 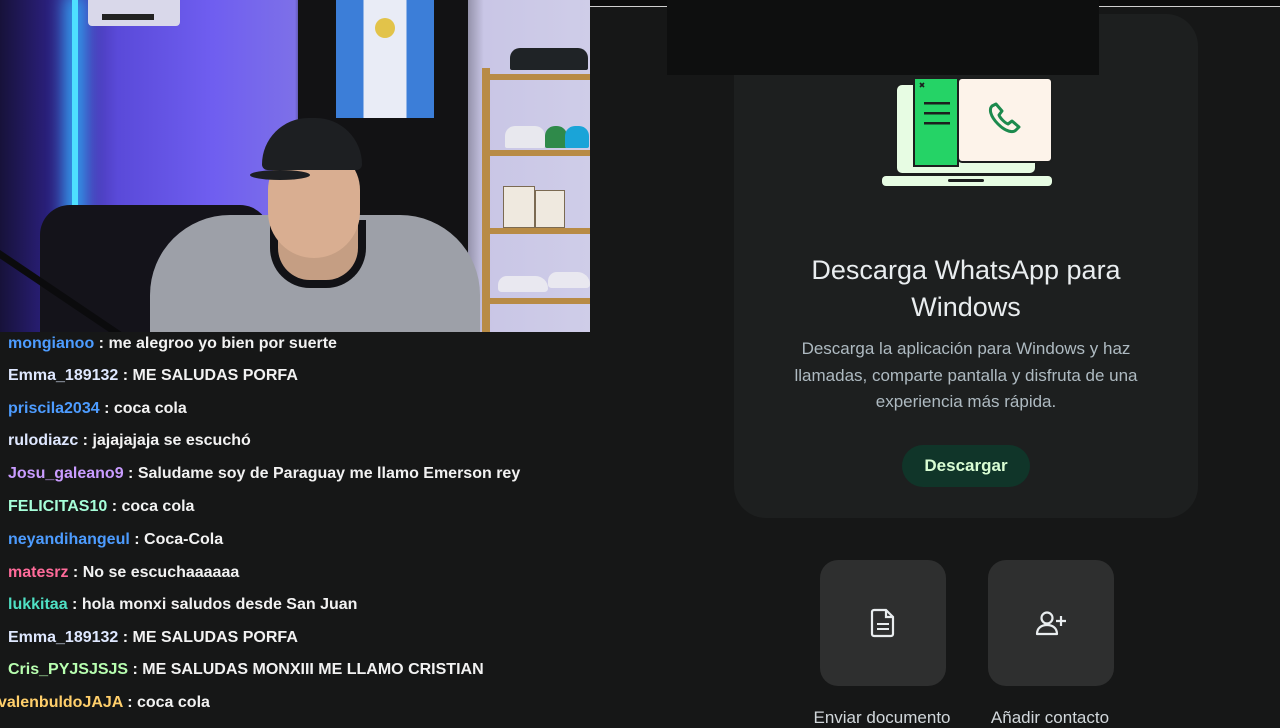 I want to click on add-contact-icon, so click(x=1050, y=623).